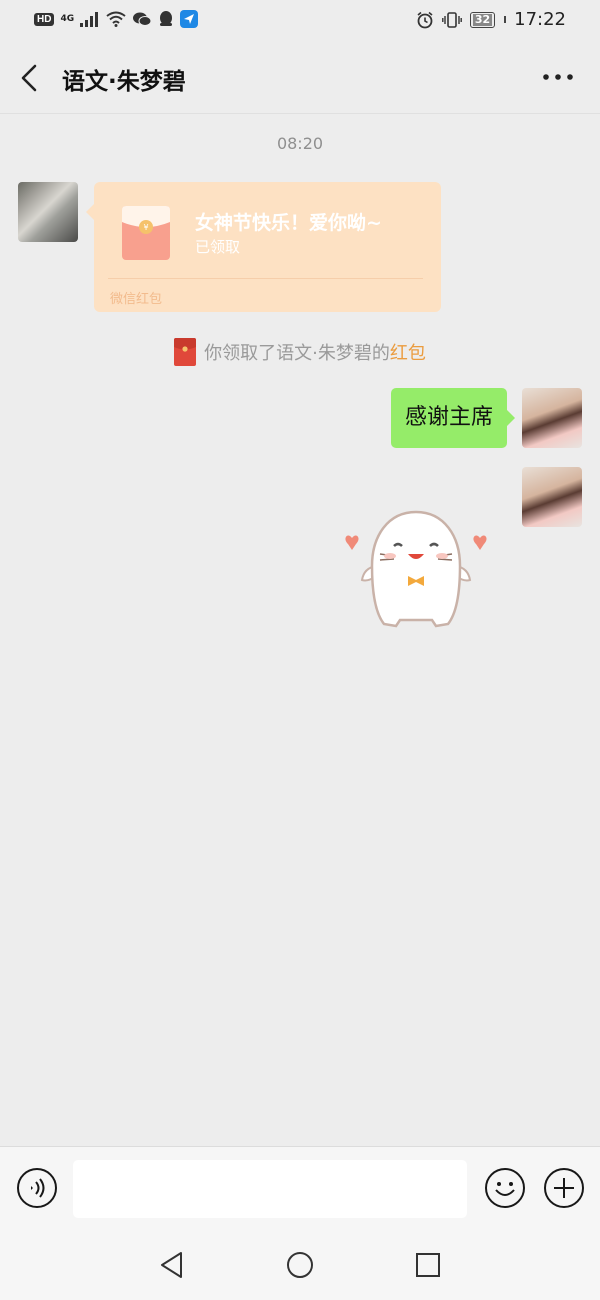  What do you see at coordinates (505, 19) in the screenshot?
I see `battery-tip` at bounding box center [505, 19].